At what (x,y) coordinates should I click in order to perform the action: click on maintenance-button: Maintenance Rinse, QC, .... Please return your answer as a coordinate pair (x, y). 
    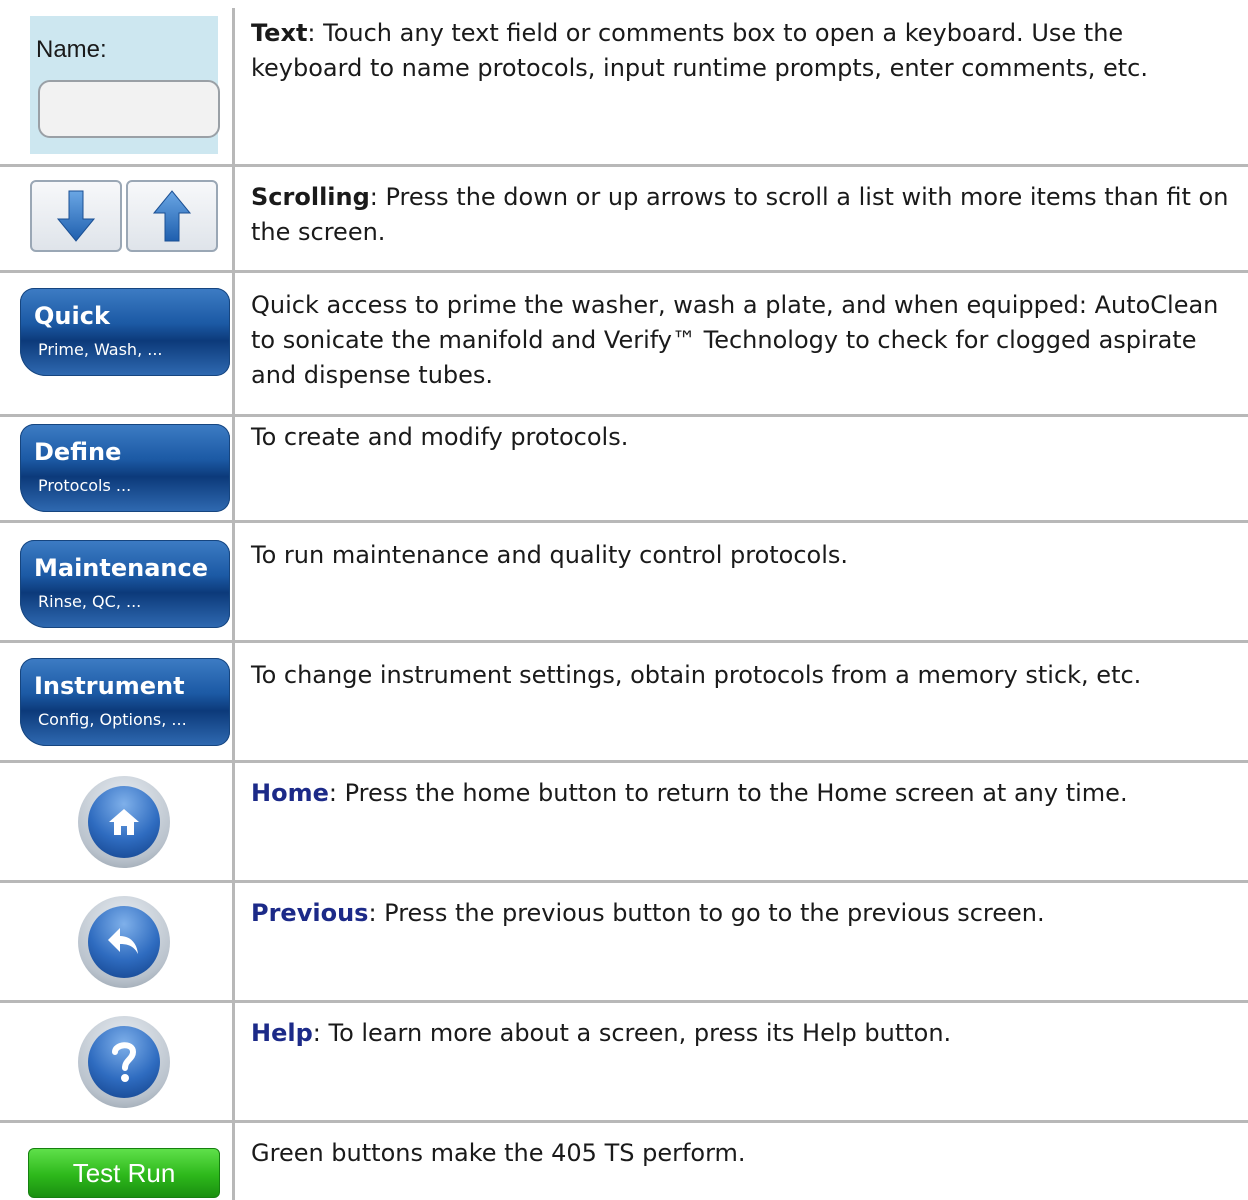
    Looking at the image, I should click on (125, 584).